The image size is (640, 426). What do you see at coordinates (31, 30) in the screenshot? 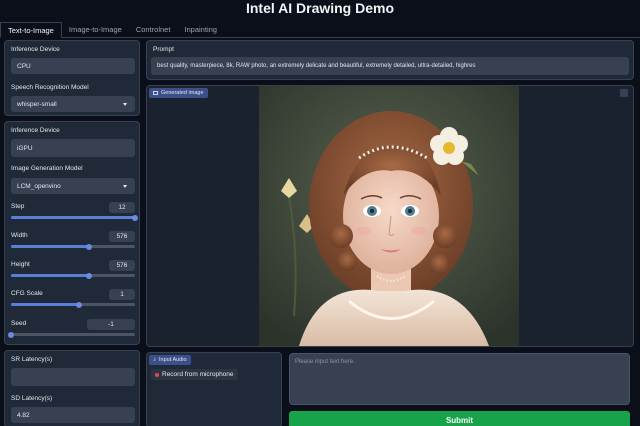
I see `tab-text-to-image: Text-to-Image` at bounding box center [31, 30].